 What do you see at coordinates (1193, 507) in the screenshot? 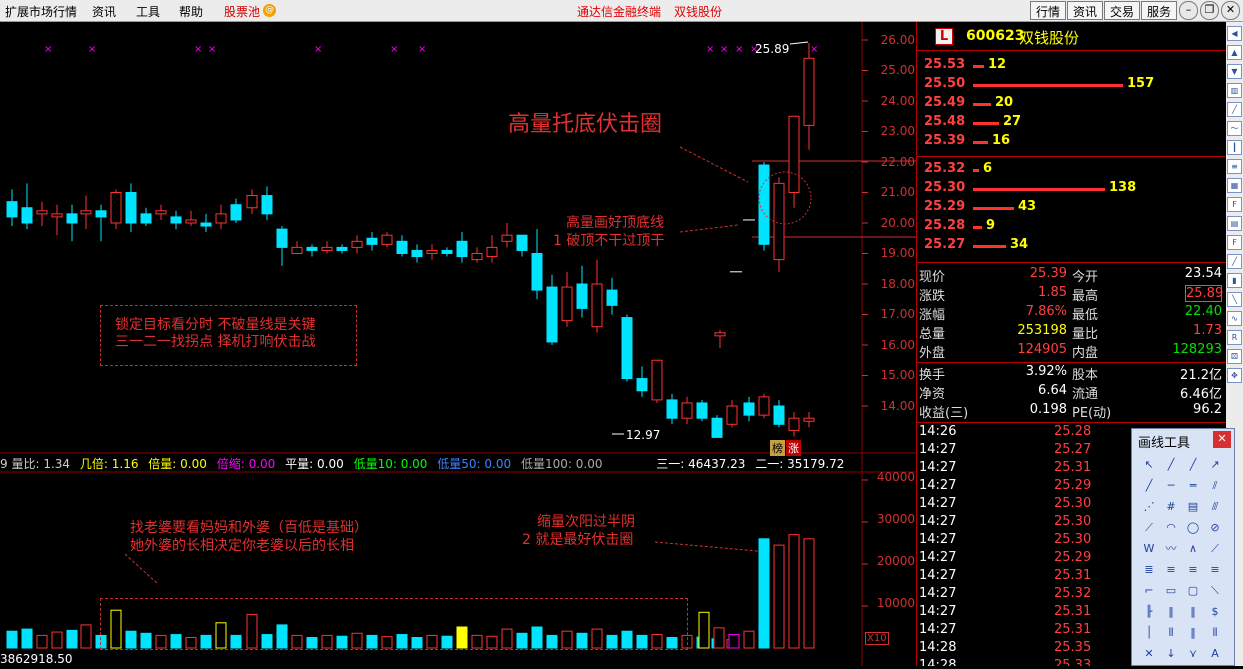
I see `channel-icon: ▤` at bounding box center [1193, 507].